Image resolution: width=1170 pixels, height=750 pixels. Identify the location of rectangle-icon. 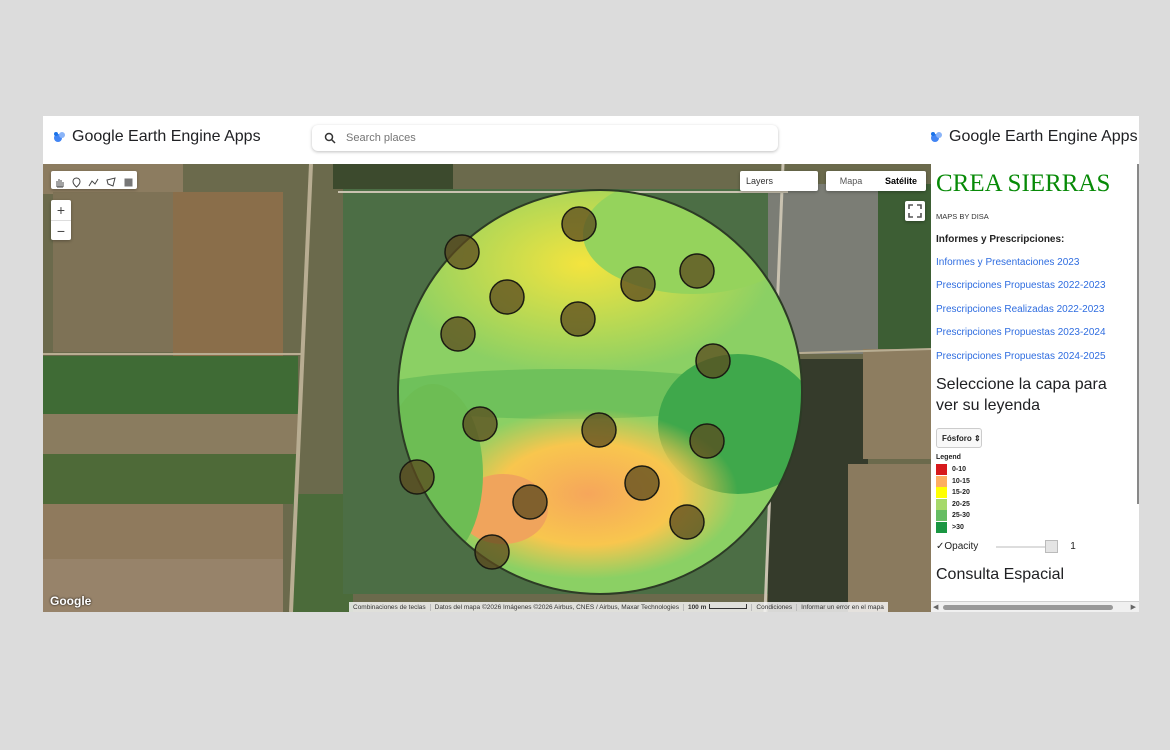
(128, 180).